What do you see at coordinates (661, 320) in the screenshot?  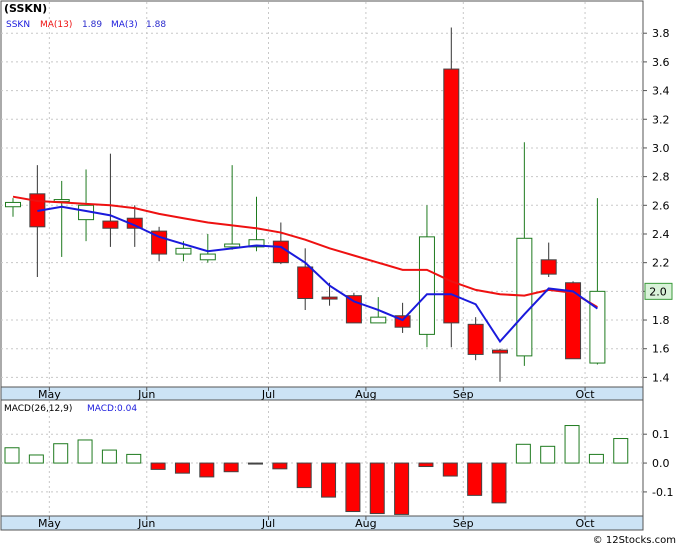 I see `price-tick-label: 1.8` at bounding box center [661, 320].